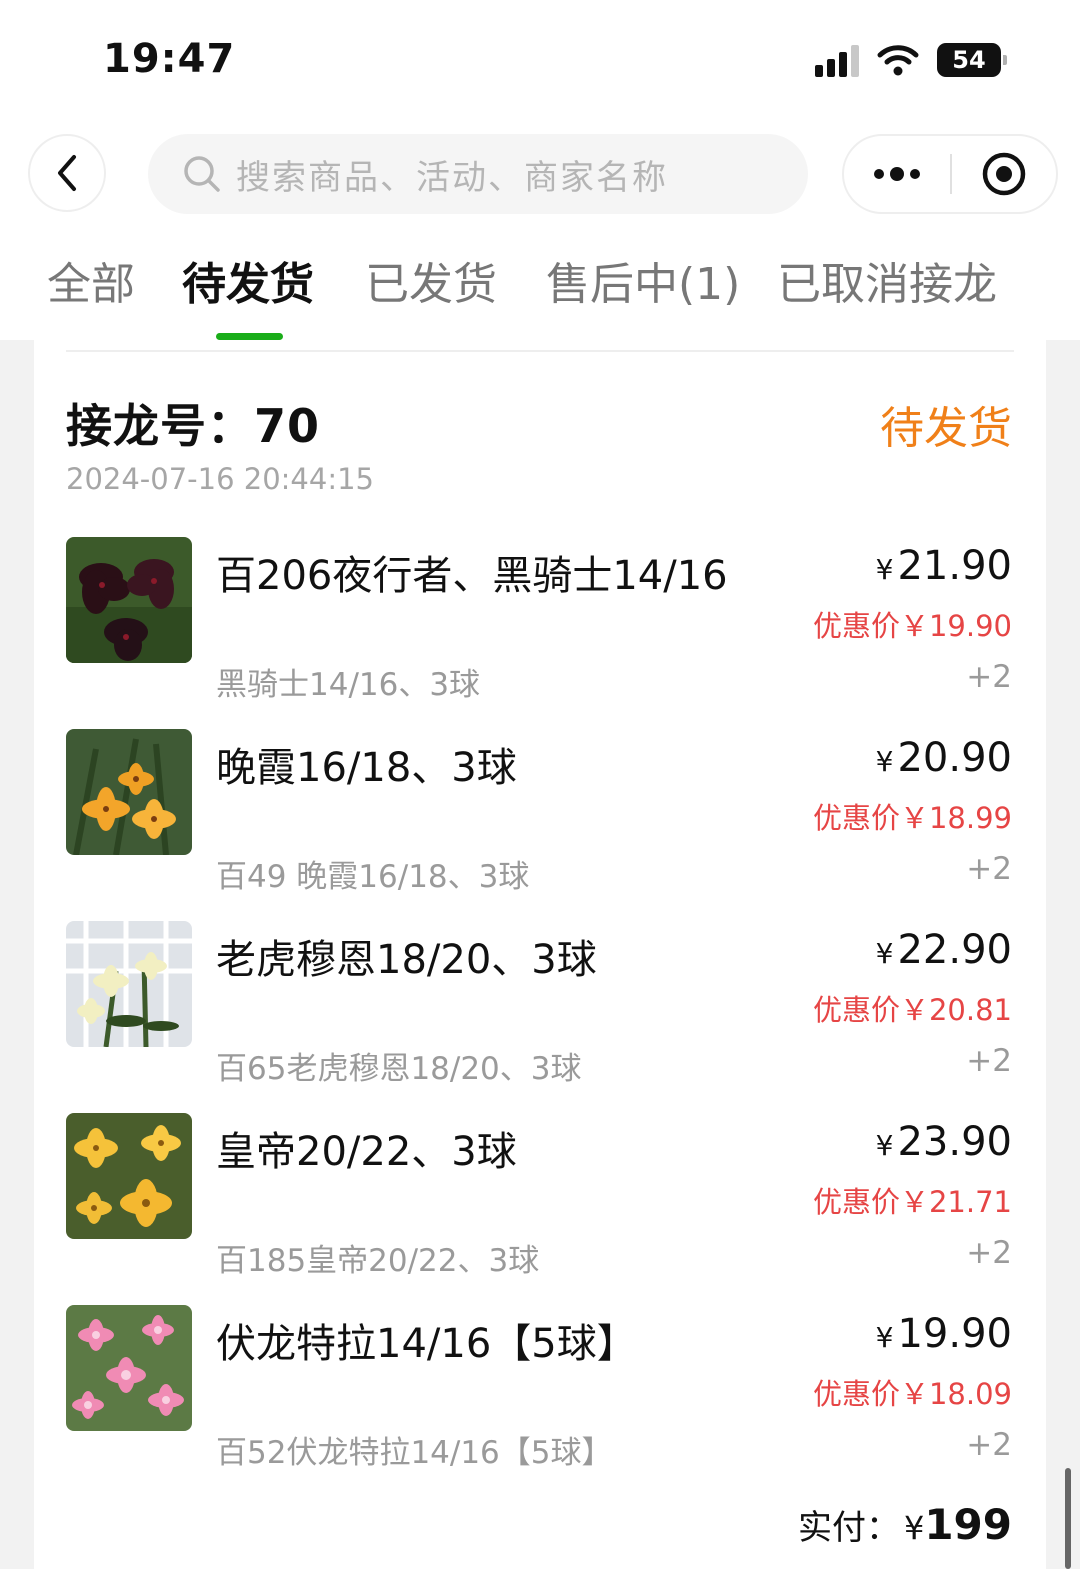  What do you see at coordinates (969, 60) in the screenshot?
I see `battery-level: 54` at bounding box center [969, 60].